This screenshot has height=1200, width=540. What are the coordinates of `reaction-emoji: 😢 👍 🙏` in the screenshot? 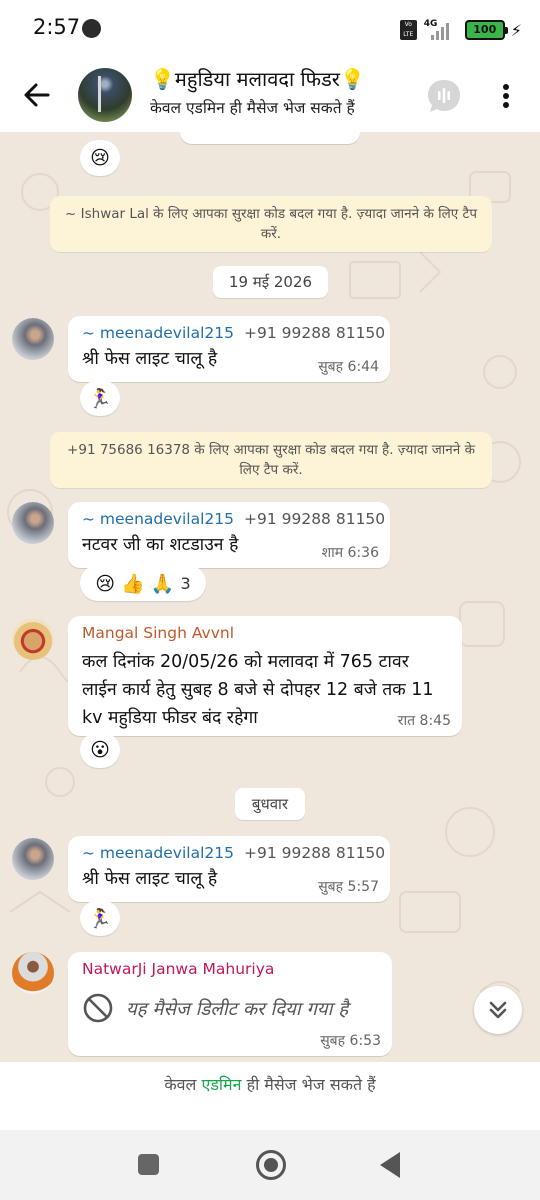 It's located at (135, 583).